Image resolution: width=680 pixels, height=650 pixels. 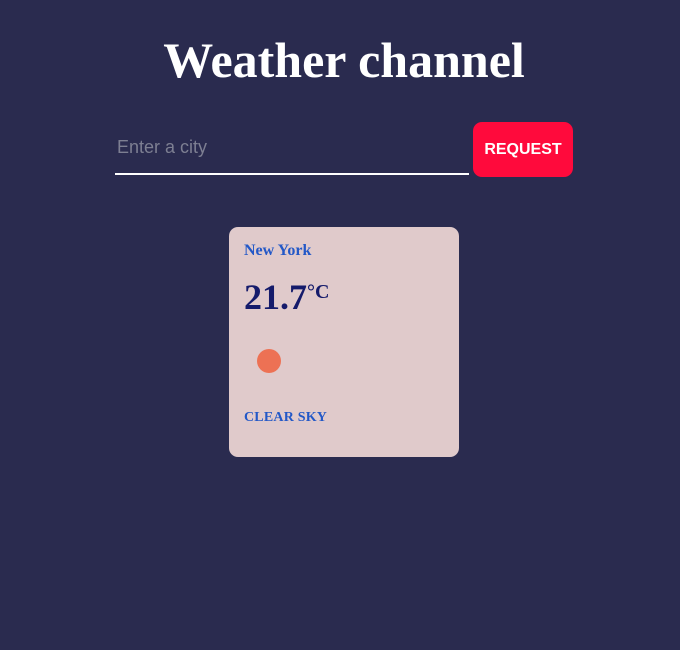 I want to click on sun-icon, so click(x=269, y=361).